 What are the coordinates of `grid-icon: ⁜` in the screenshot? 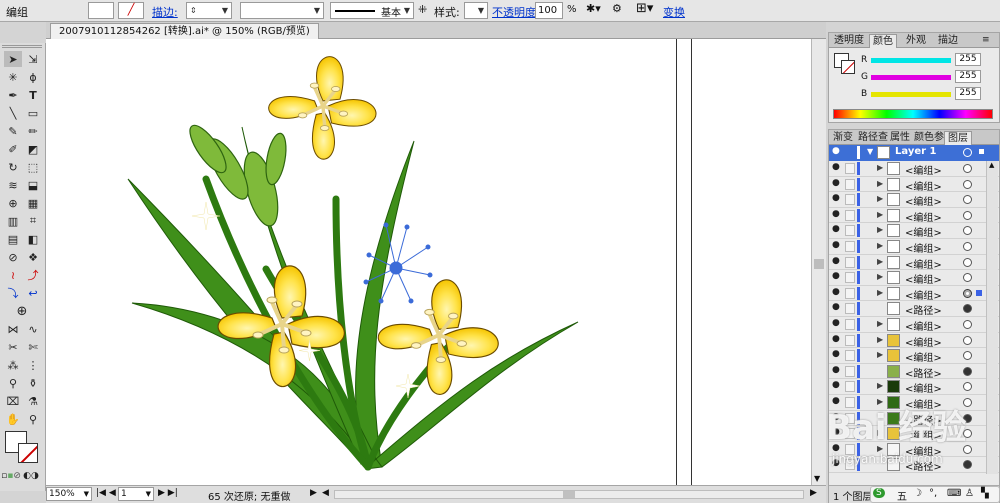 It's located at (422, 9).